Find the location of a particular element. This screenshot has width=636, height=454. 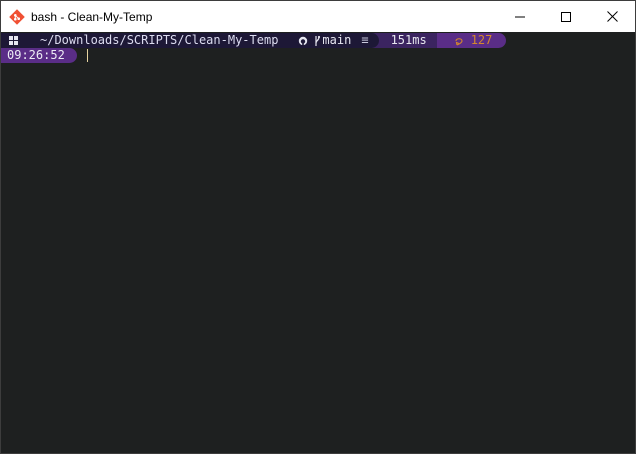

close-icon is located at coordinates (612, 16).